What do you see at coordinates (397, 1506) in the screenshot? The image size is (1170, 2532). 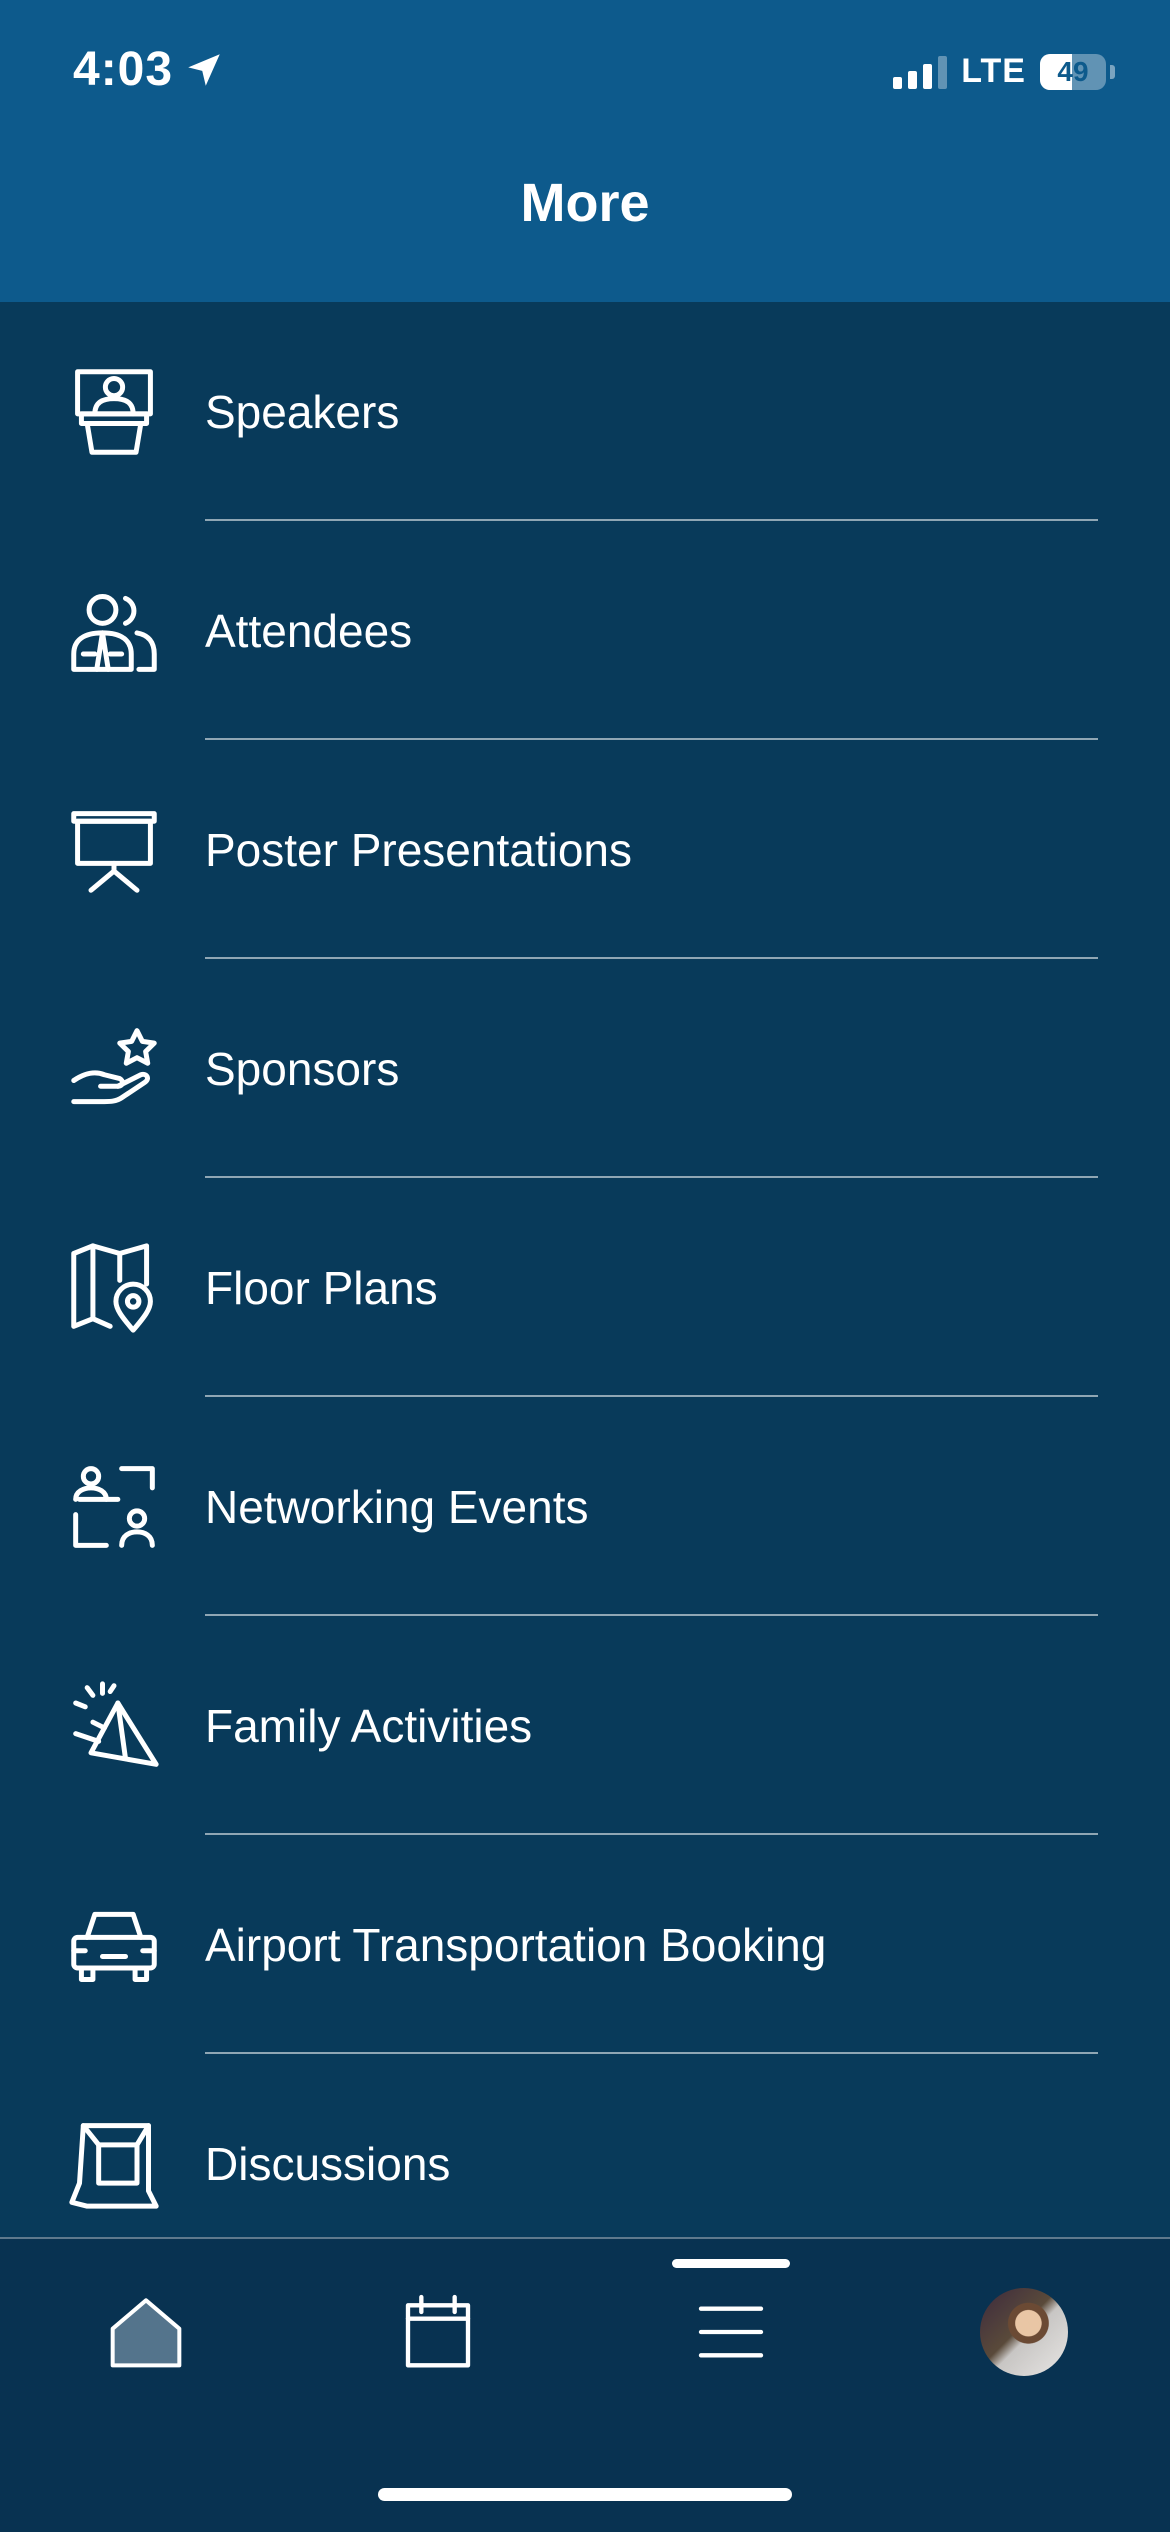 I see `menu-item-label: Networking Events` at bounding box center [397, 1506].